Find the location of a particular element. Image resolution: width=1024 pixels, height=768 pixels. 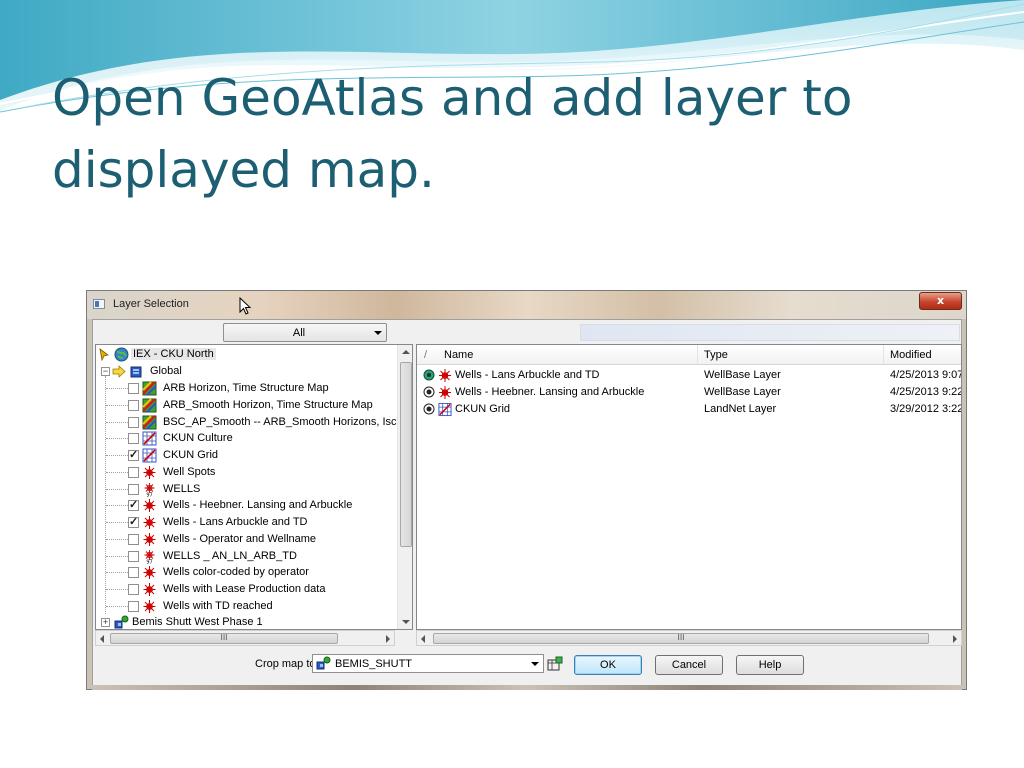

grid-map-icon is located at coordinates (149, 388).